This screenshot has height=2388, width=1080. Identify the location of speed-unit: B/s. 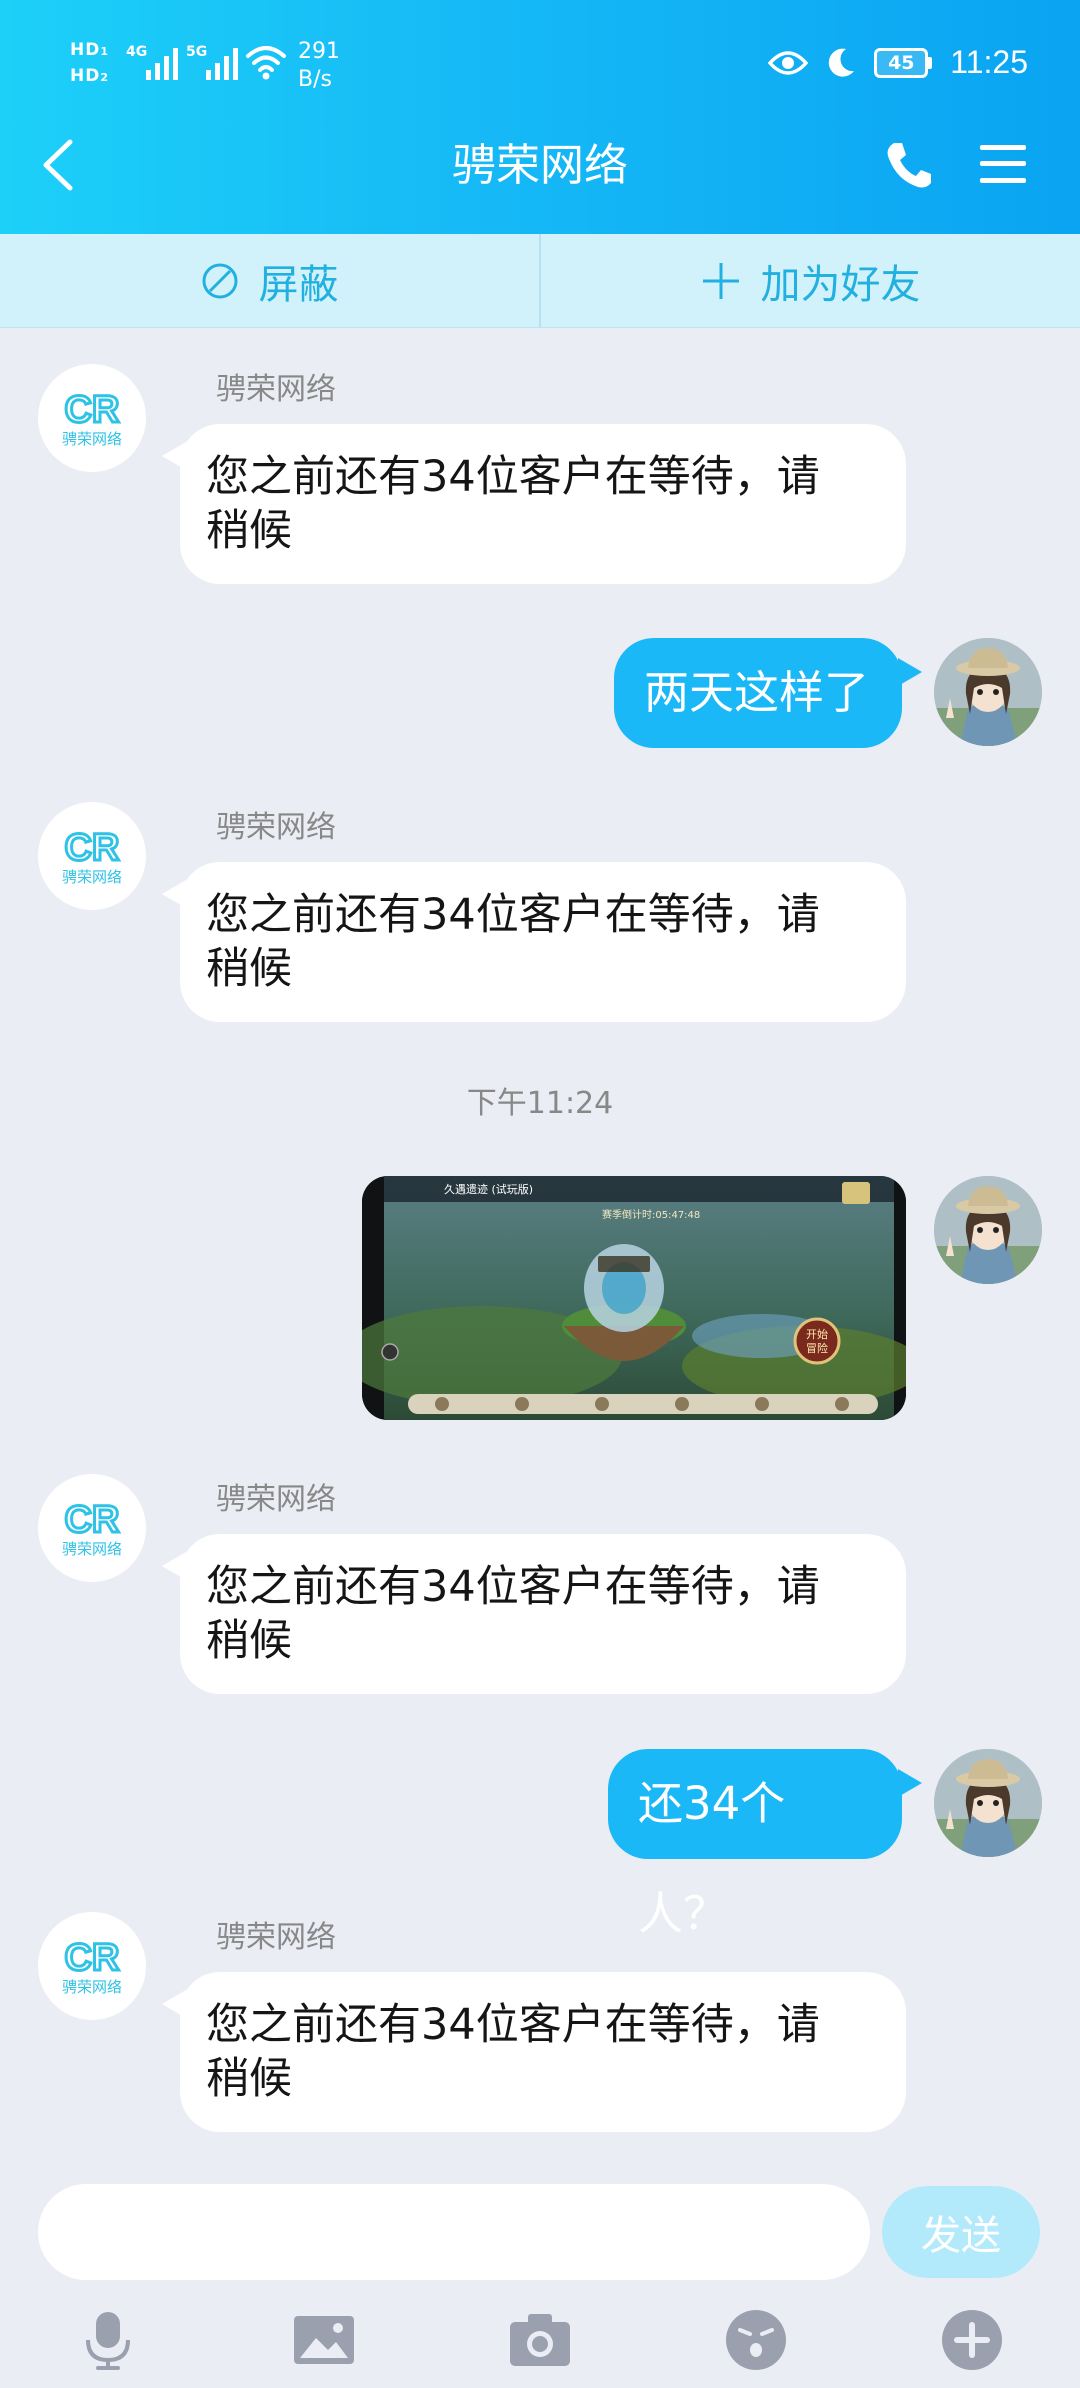
(315, 79).